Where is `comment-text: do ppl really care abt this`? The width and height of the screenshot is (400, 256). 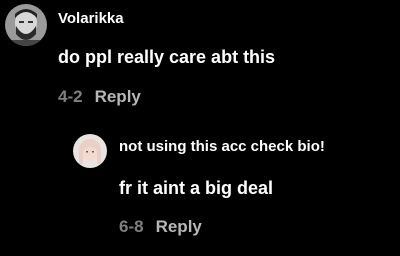
comment-text: do ppl really care abt this is located at coordinates (167, 57).